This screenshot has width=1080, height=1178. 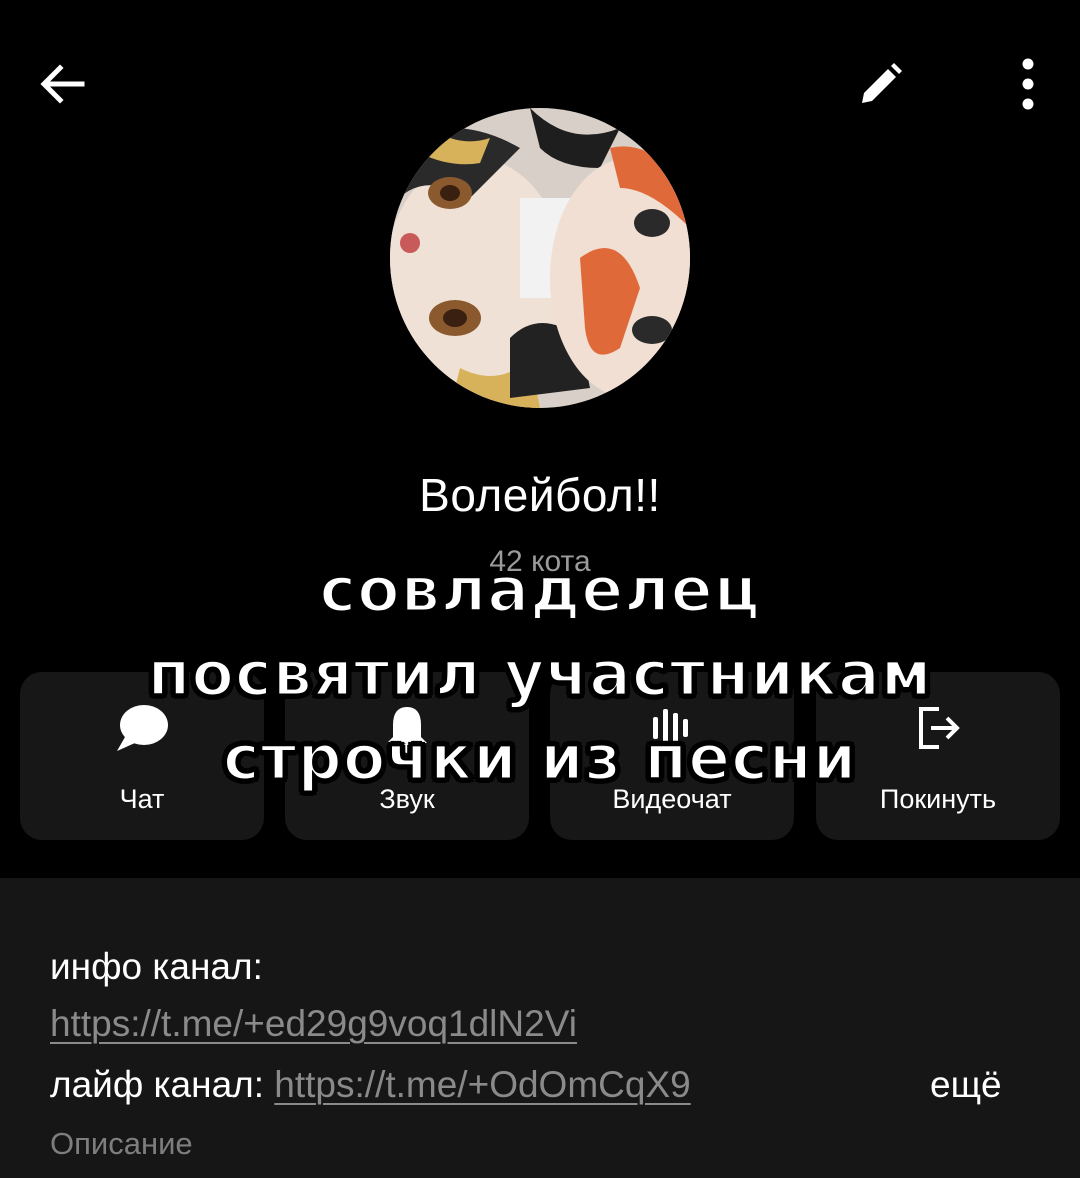 What do you see at coordinates (482, 1084) in the screenshot?
I see `life-channel-link: https://t.me/+OdOmCqX9` at bounding box center [482, 1084].